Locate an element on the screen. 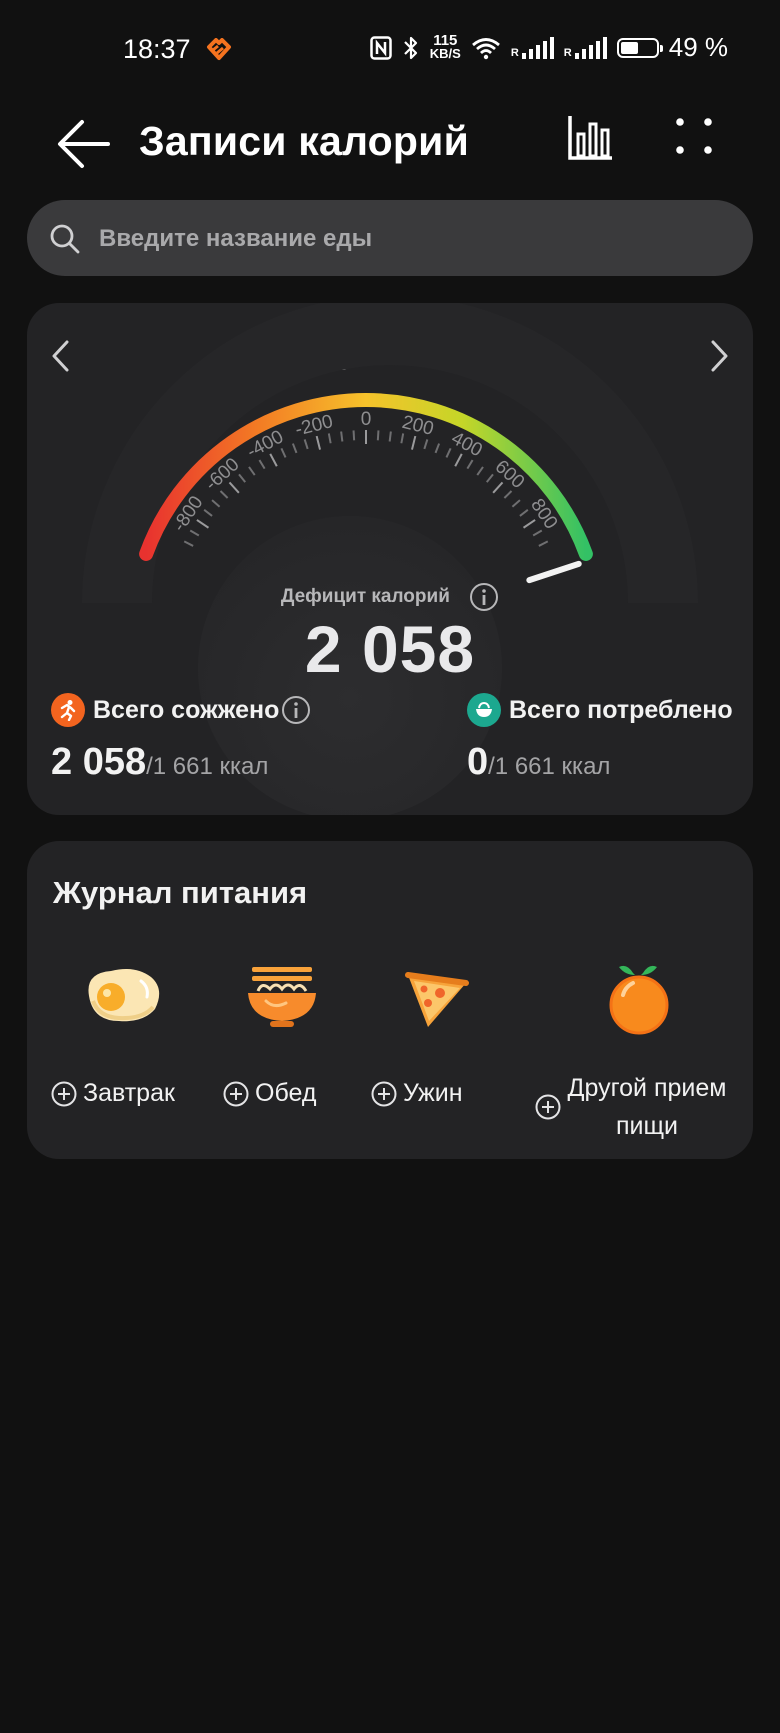  search-bar is located at coordinates (390, 239).